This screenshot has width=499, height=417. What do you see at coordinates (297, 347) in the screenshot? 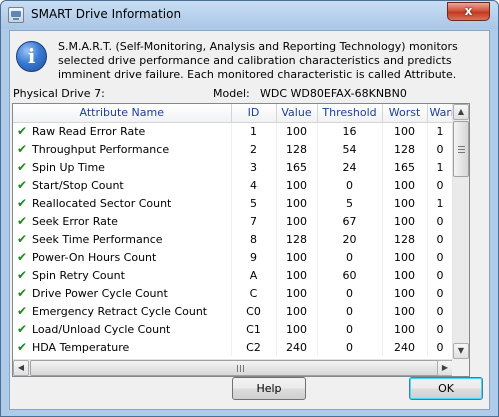
I see `attribute-value: 240` at bounding box center [297, 347].